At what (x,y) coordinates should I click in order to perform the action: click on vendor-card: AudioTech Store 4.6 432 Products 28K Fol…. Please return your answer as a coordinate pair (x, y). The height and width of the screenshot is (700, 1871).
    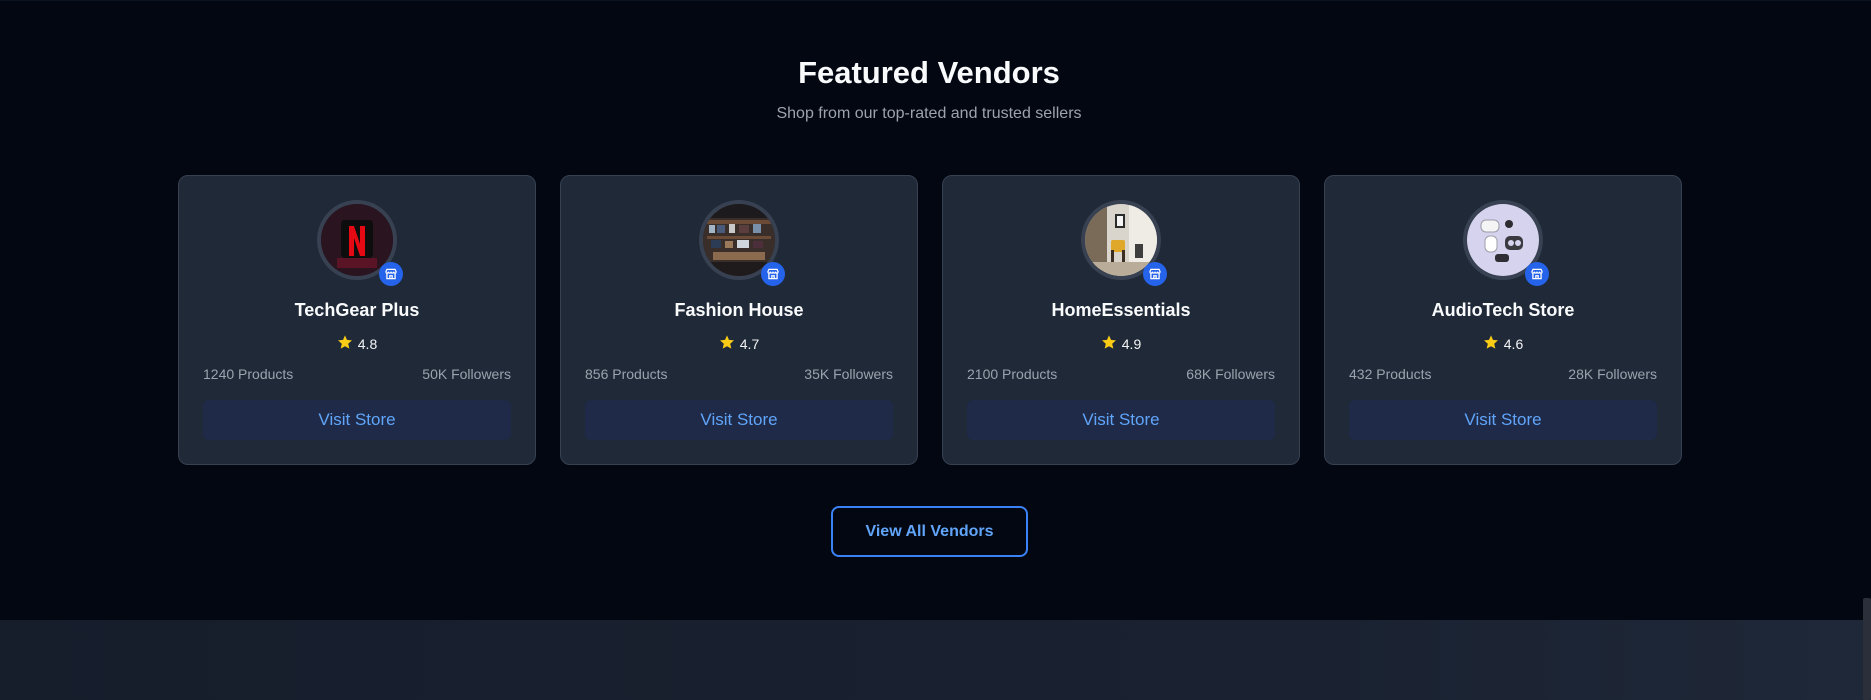
    Looking at the image, I should click on (1503, 320).